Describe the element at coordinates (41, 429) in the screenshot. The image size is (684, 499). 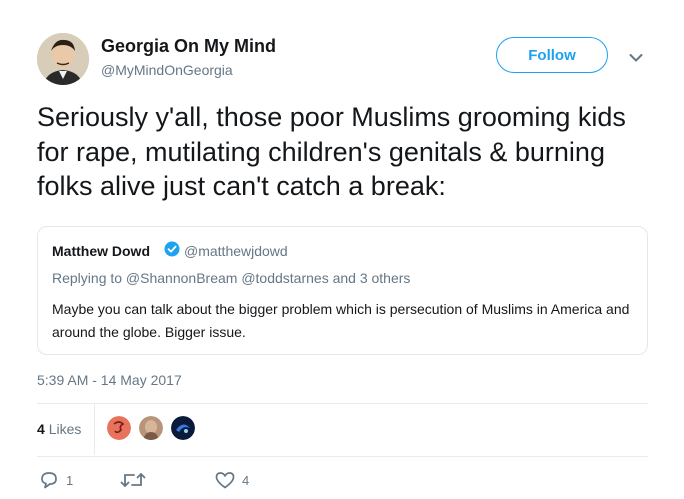
I see `likes-number: 4` at that location.